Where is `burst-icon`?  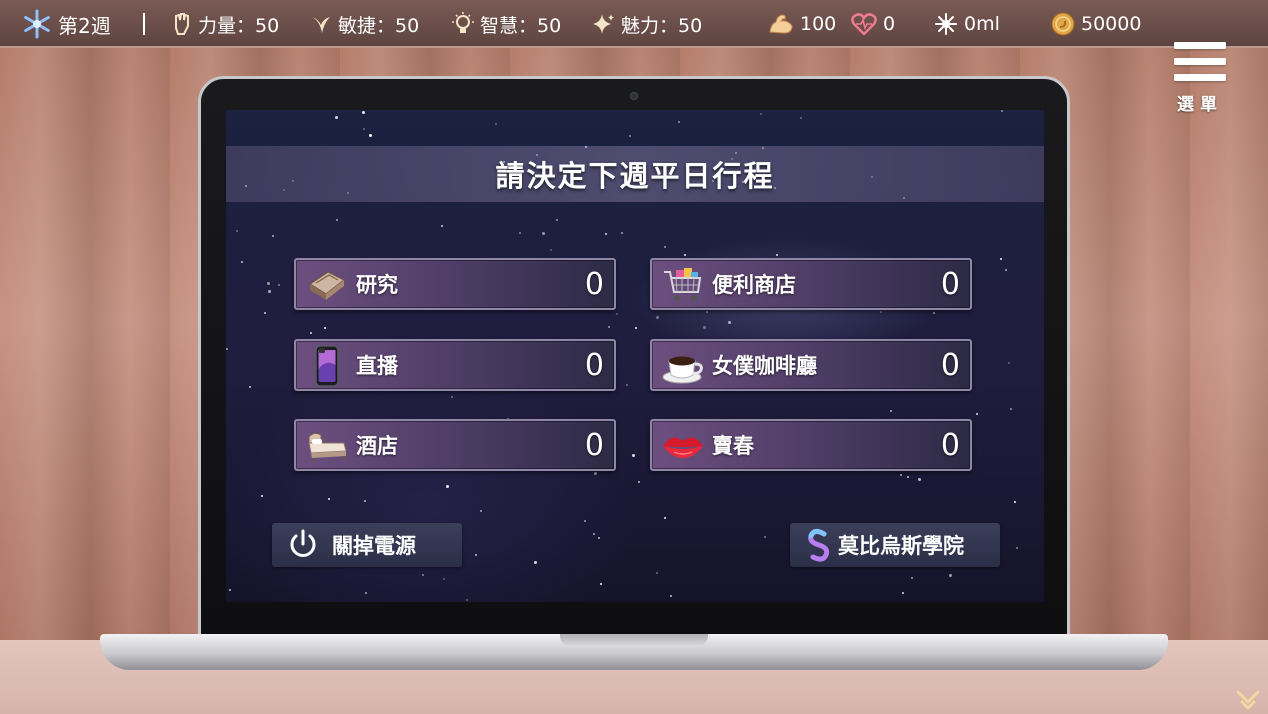 burst-icon is located at coordinates (946, 24).